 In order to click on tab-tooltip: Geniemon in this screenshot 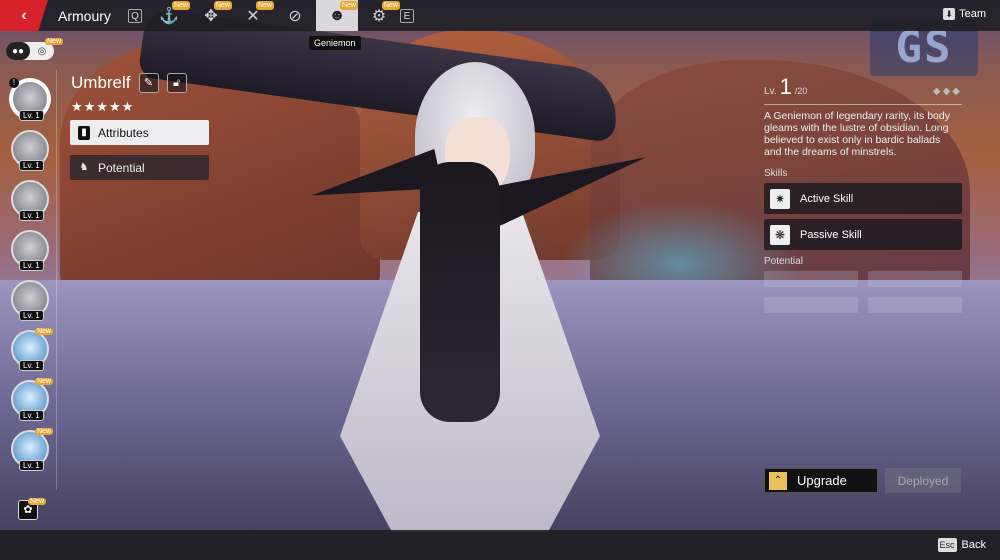, I will do `click(335, 43)`.